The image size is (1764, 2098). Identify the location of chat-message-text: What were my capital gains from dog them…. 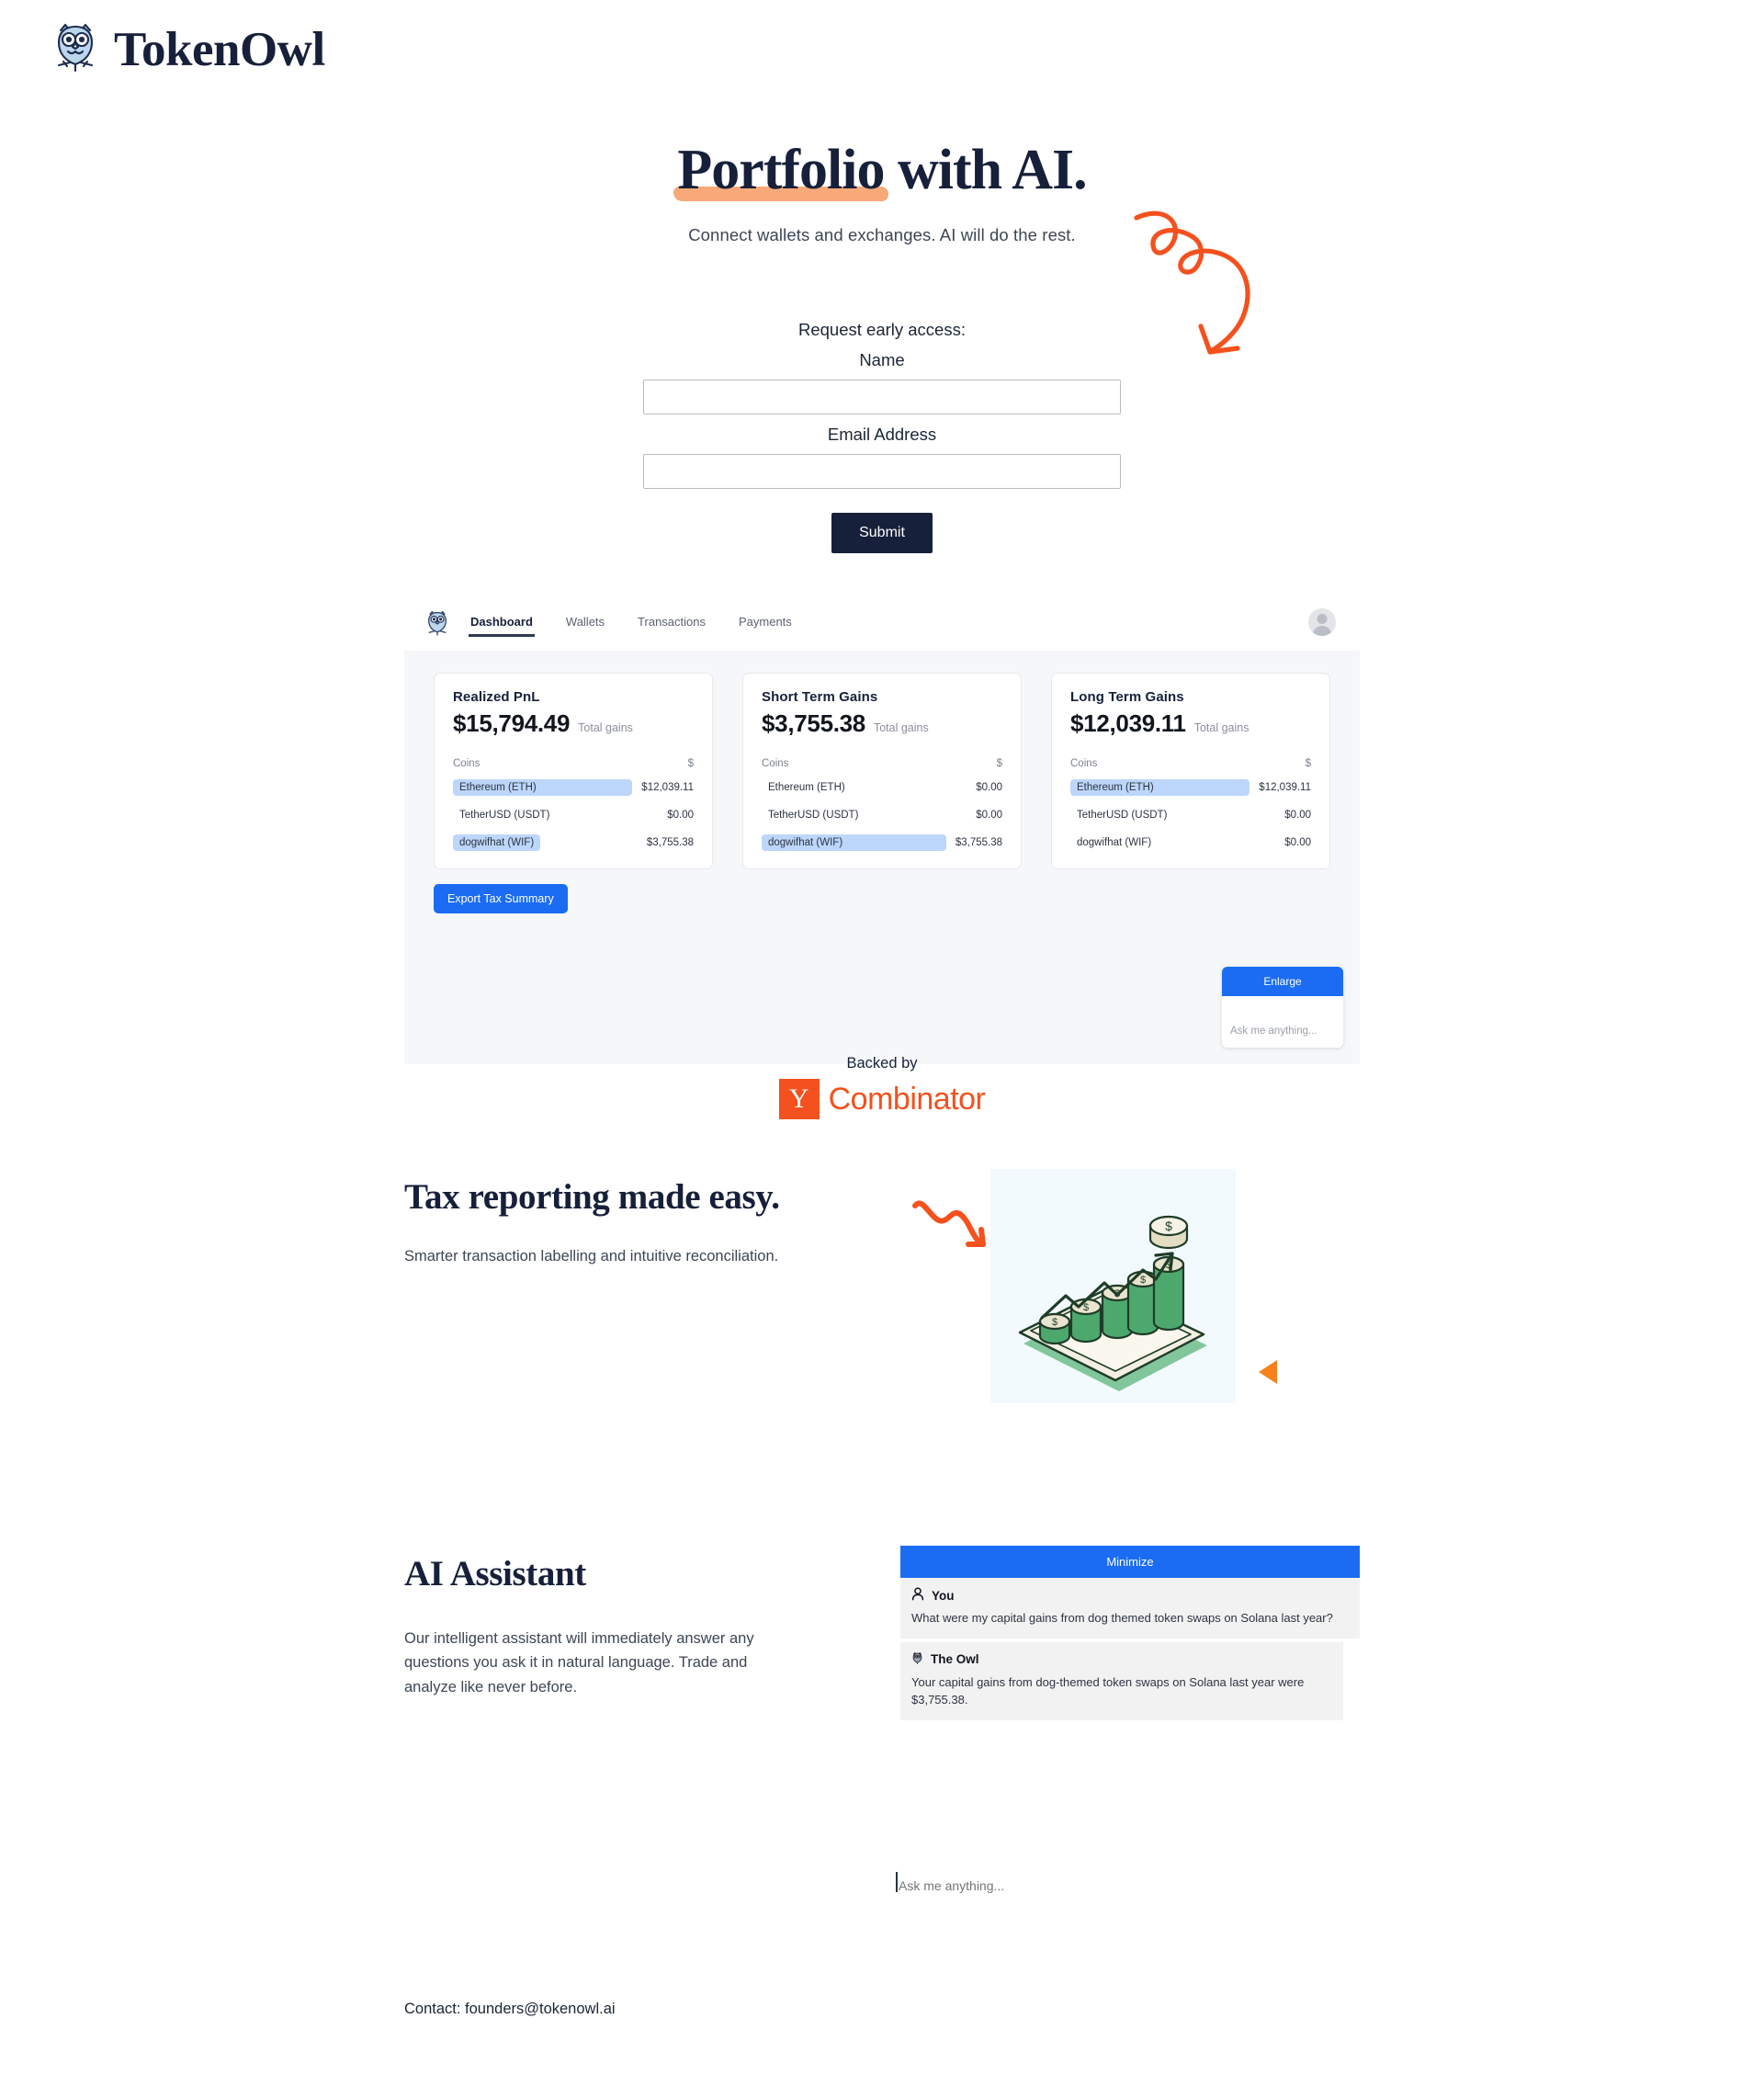
(1122, 1618).